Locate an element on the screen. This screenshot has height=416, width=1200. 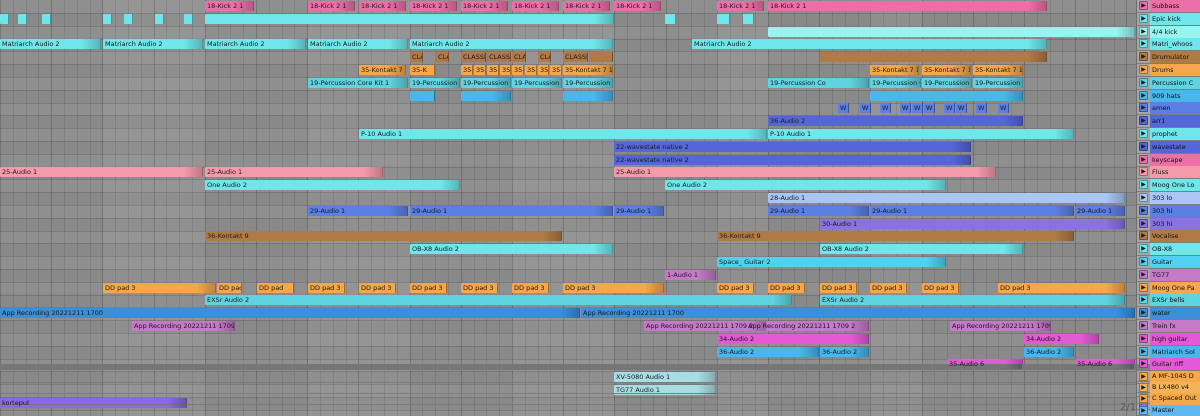
track-header: ▶ Guitar is located at coordinates (1168, 262).